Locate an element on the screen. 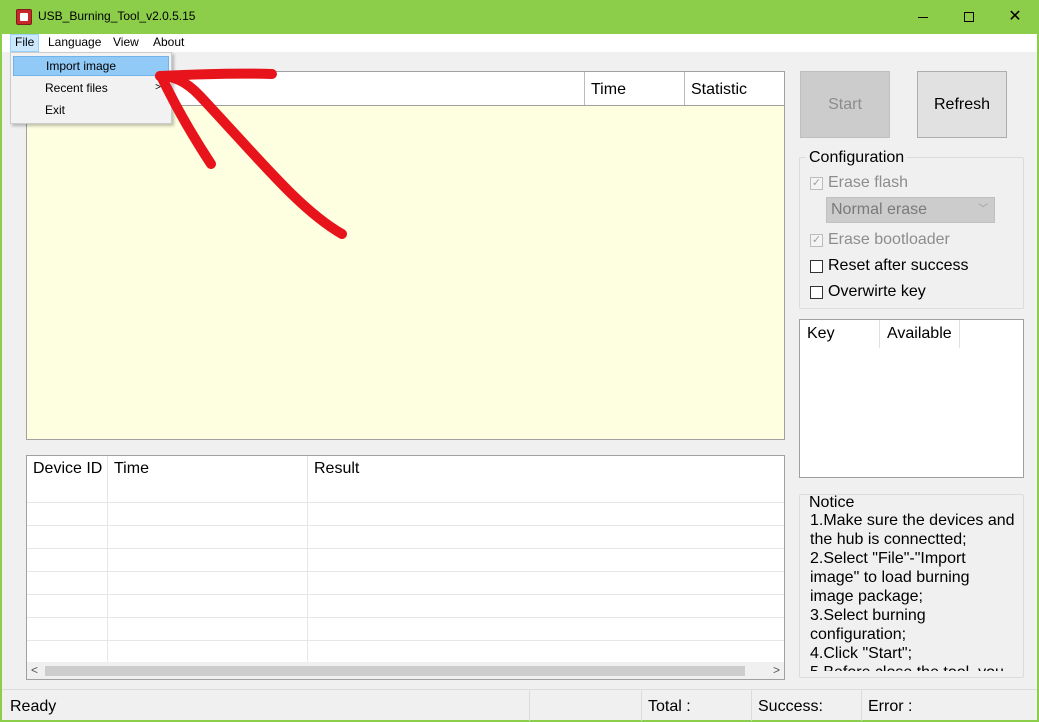 The height and width of the screenshot is (722, 1039). column-header-log-time: Time is located at coordinates (207, 479).